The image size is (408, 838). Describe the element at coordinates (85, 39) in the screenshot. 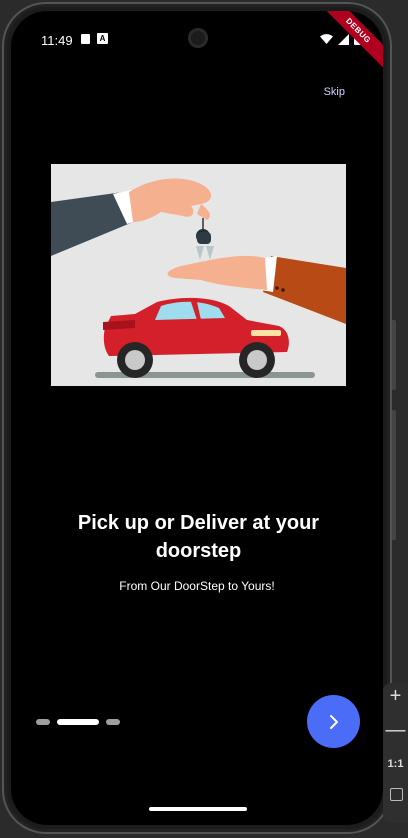

I see `sd-card-icon` at that location.